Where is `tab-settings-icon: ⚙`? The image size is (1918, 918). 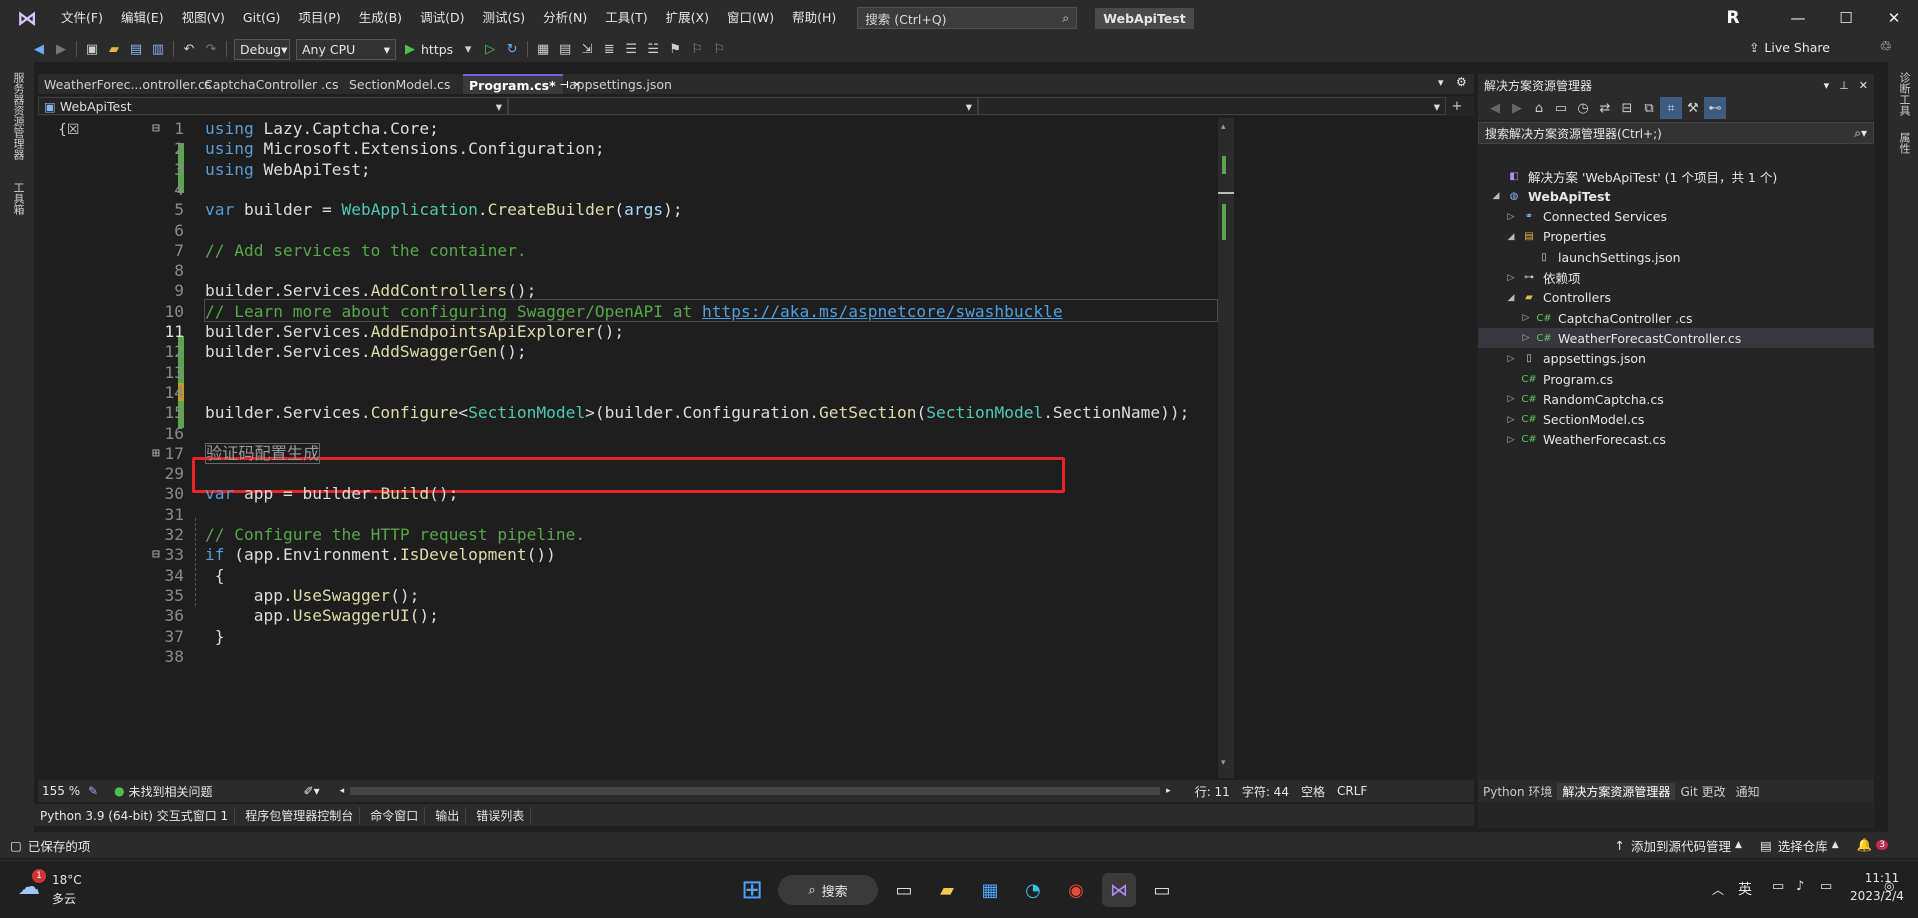 tab-settings-icon: ⚙ is located at coordinates (1461, 82).